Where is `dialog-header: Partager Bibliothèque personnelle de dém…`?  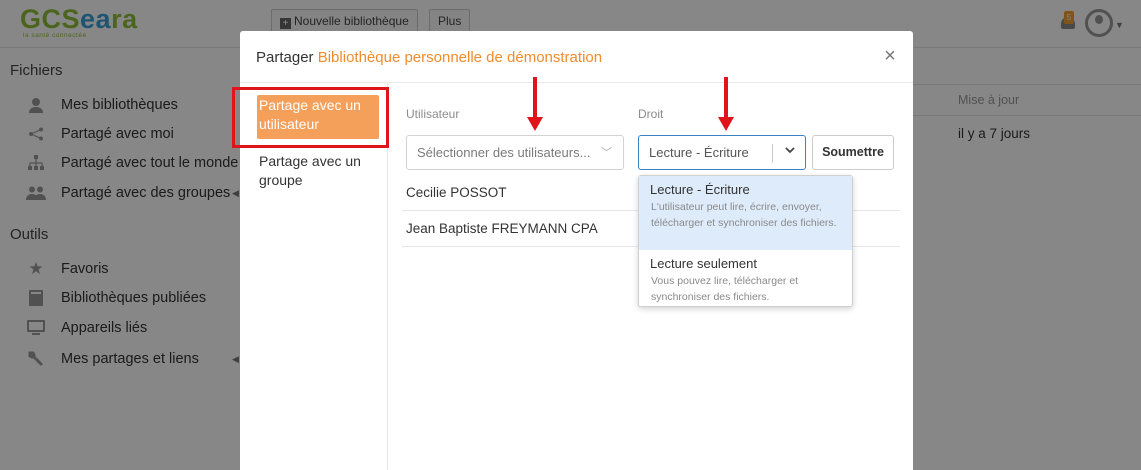 dialog-header: Partager Bibliothèque personnelle de dém… is located at coordinates (576, 57).